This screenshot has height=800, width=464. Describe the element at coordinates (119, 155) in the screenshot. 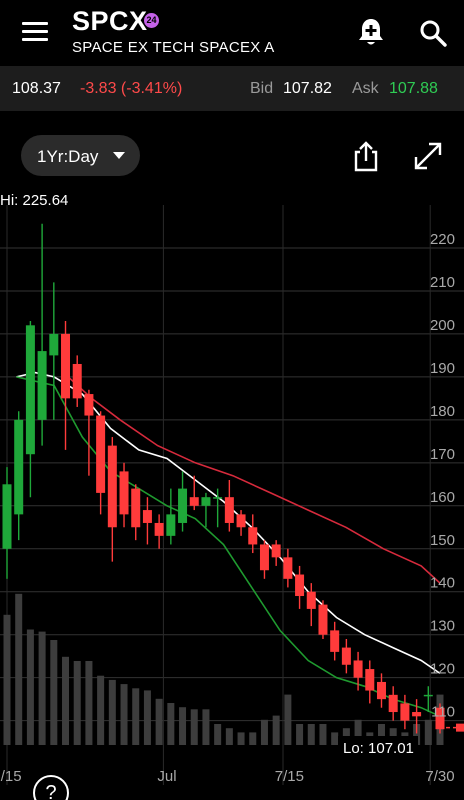

I see `chevron-down-icon` at that location.